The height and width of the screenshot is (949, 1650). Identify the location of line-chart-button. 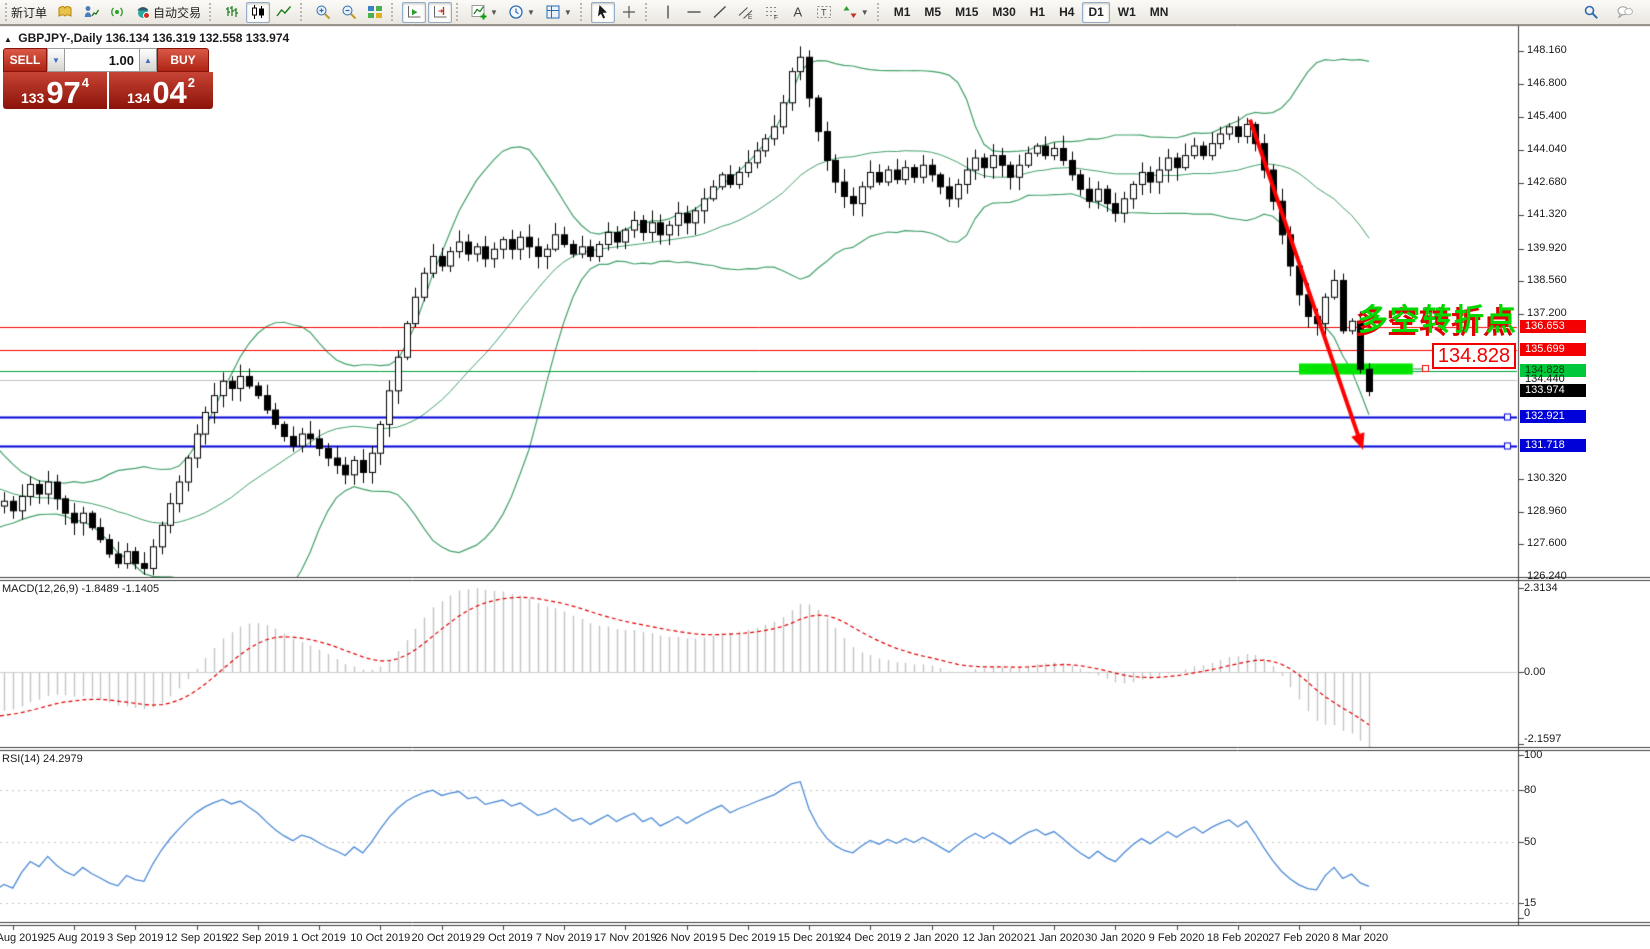
(284, 12).